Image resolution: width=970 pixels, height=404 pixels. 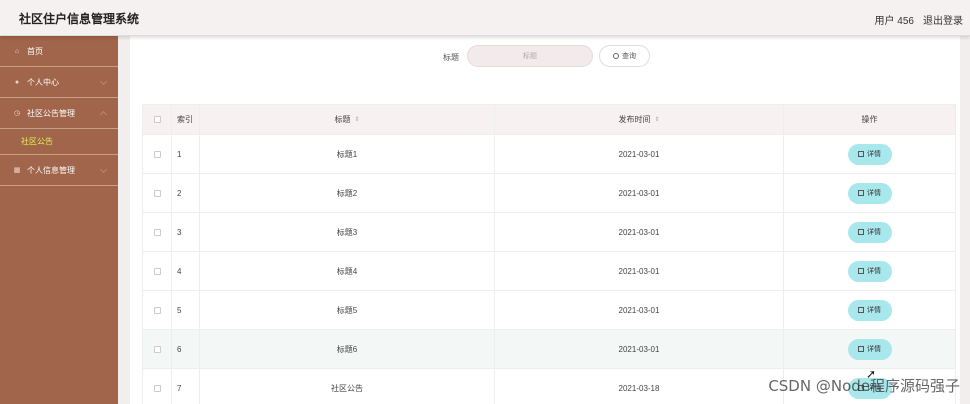 I want to click on select-all-checkbox, so click(x=157, y=119).